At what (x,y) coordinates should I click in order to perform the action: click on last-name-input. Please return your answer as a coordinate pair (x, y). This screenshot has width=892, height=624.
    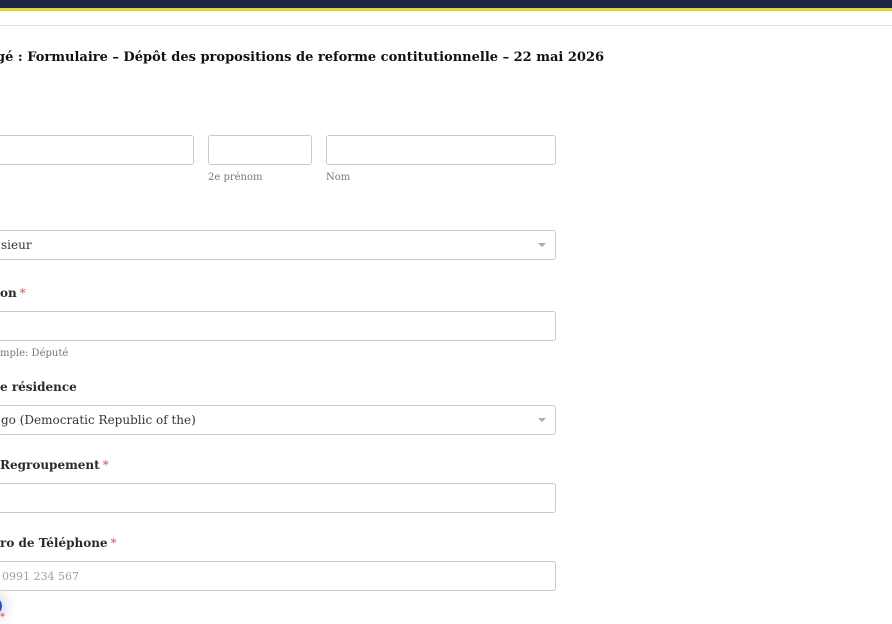
    Looking at the image, I should click on (441, 150).